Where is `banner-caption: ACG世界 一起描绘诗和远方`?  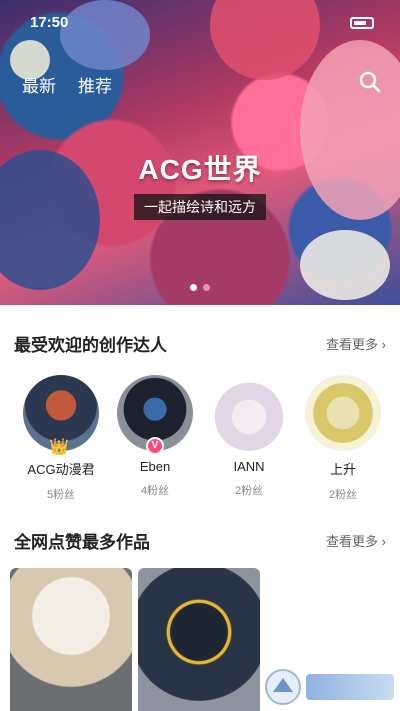
banner-caption: ACG世界 一起描绘诗和远方 is located at coordinates (200, 184).